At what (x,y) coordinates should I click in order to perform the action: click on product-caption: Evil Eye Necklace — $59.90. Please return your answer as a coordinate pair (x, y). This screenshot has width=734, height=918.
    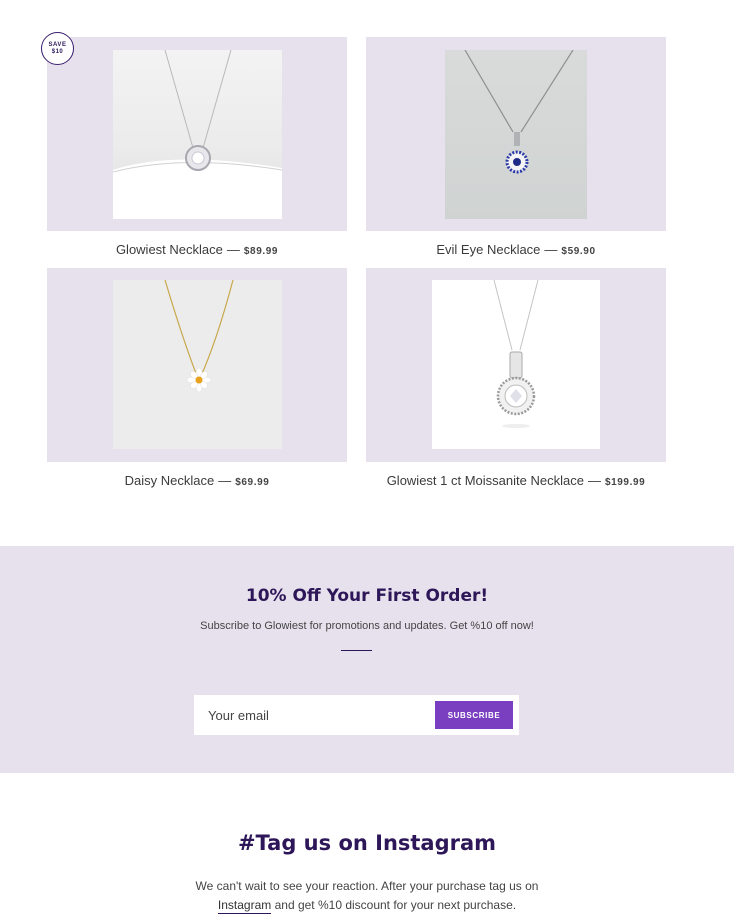
    Looking at the image, I should click on (516, 249).